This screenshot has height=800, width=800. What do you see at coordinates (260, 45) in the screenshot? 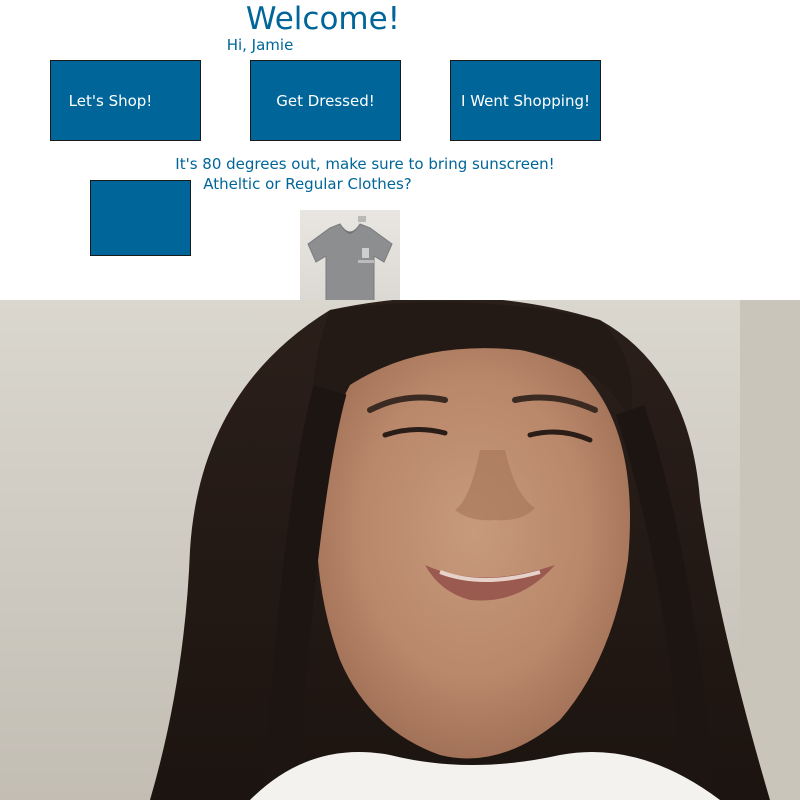
I see `user-greeting: Hi, Jamie` at bounding box center [260, 45].